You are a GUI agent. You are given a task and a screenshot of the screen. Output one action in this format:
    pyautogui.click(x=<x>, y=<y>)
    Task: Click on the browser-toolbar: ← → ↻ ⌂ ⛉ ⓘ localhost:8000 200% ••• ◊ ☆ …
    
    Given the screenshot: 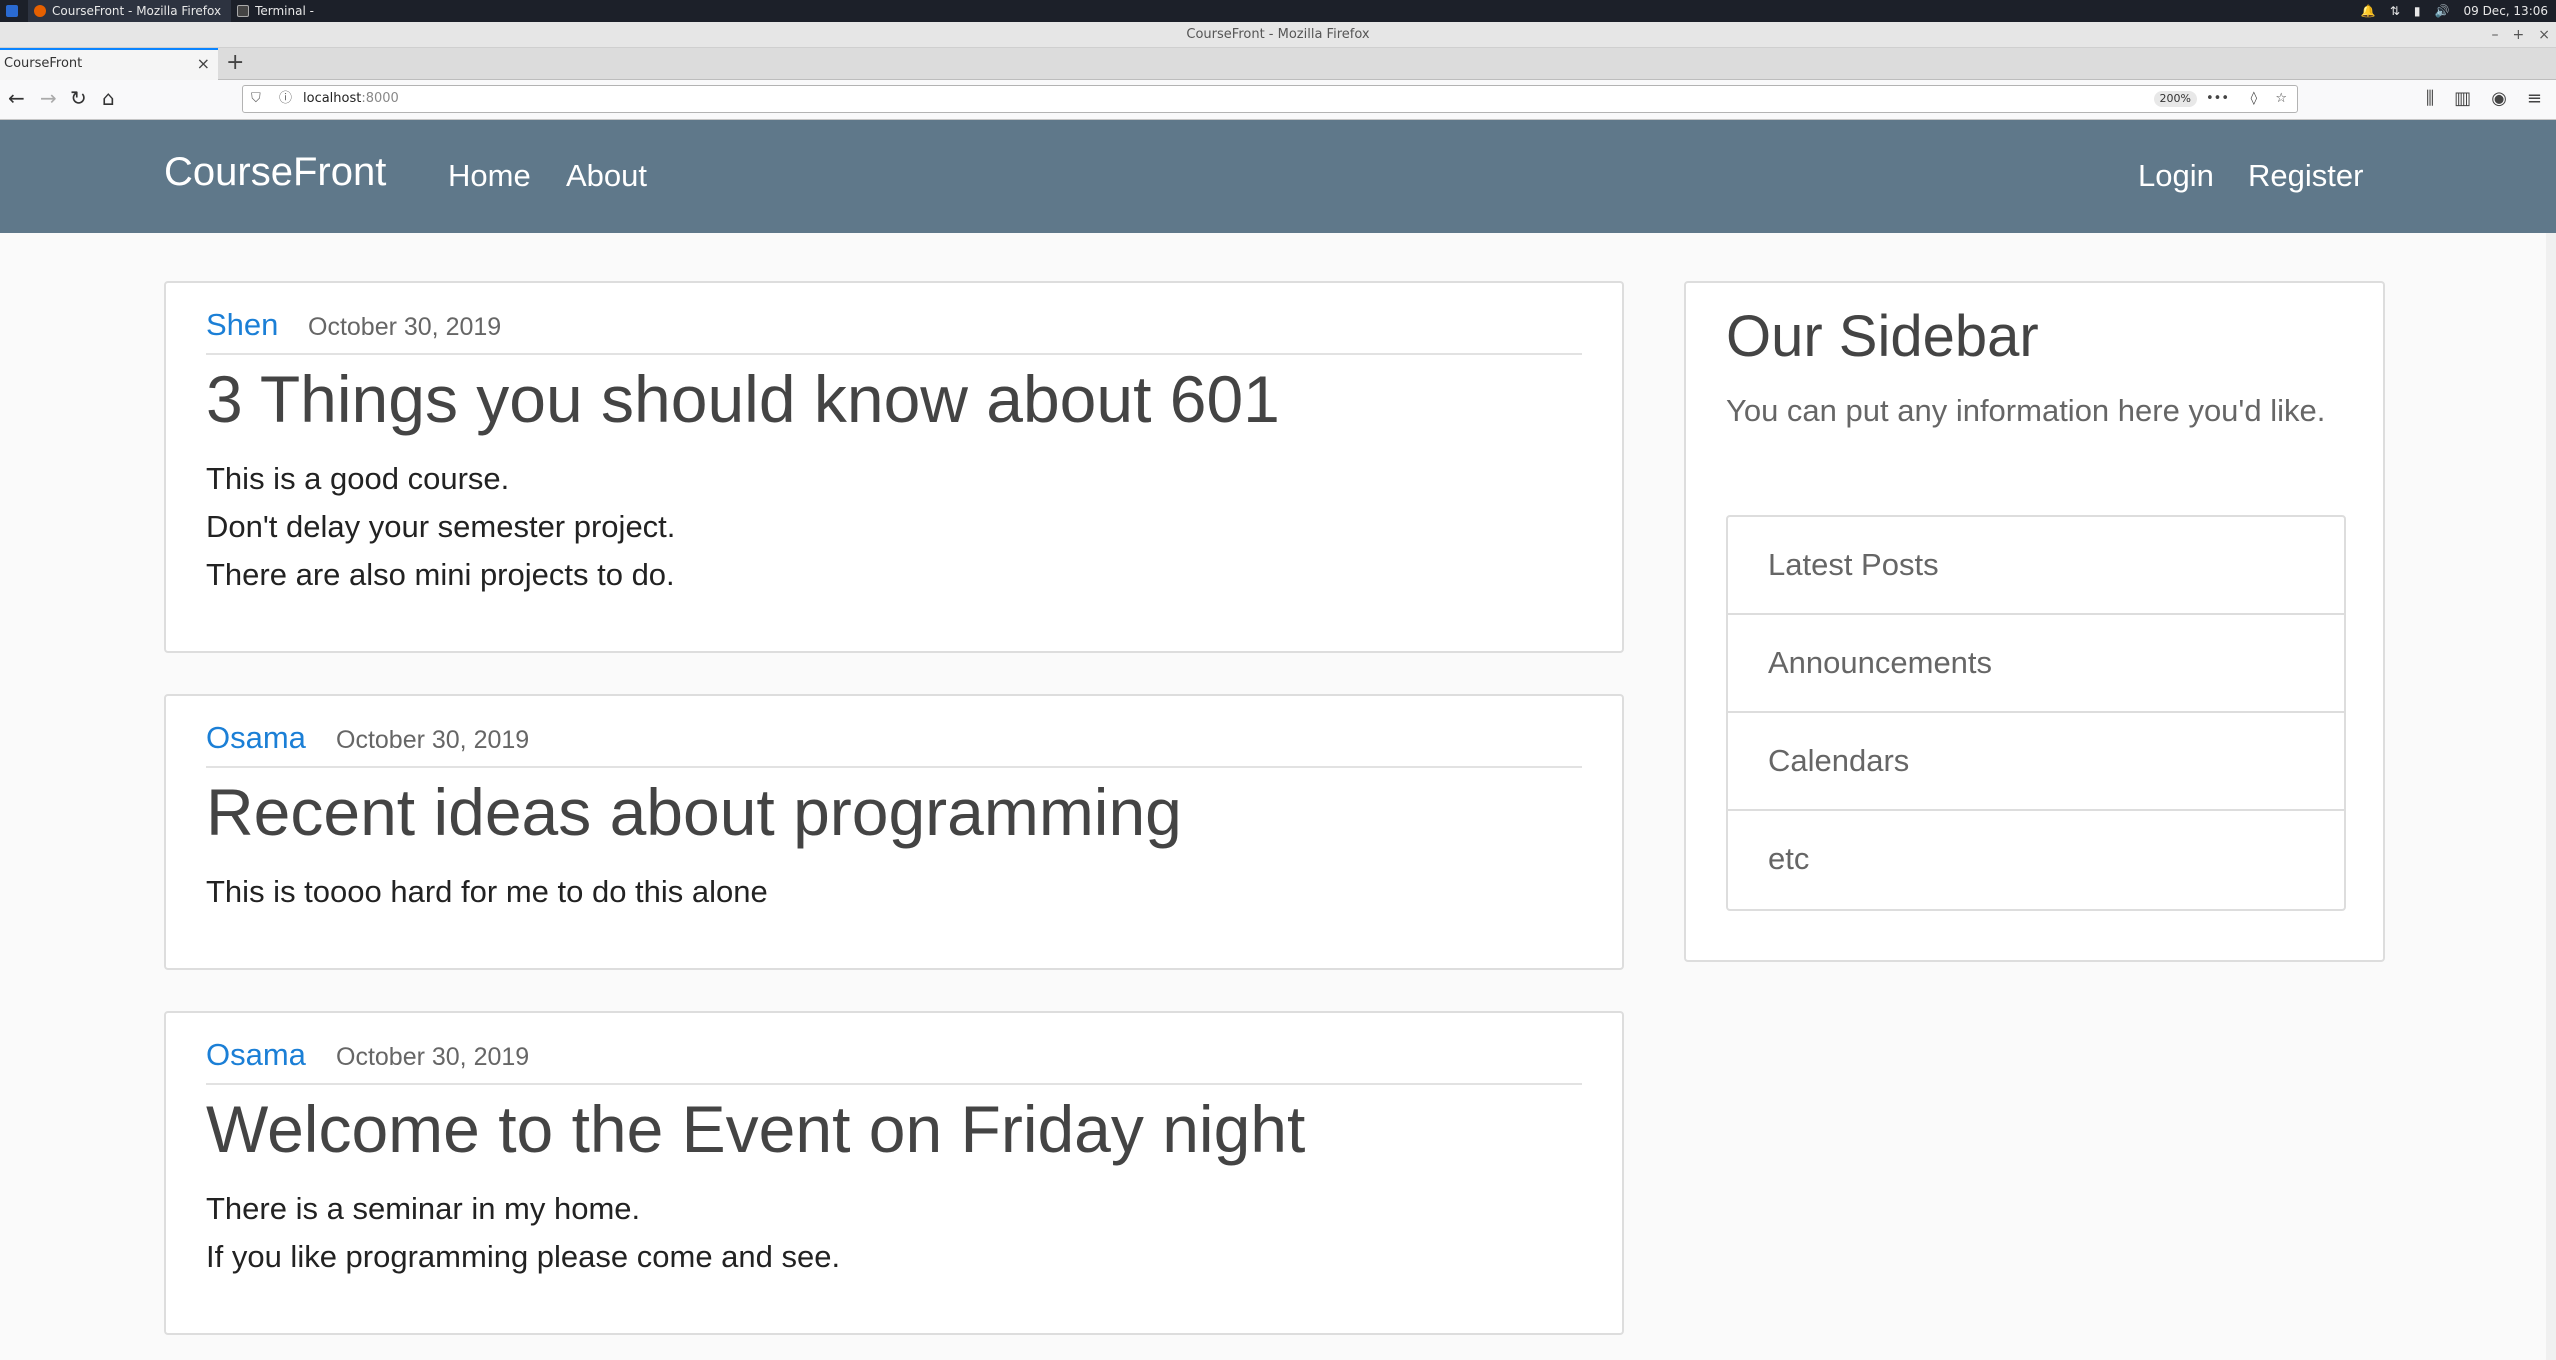 What is the action you would take?
    pyautogui.click(x=1278, y=100)
    